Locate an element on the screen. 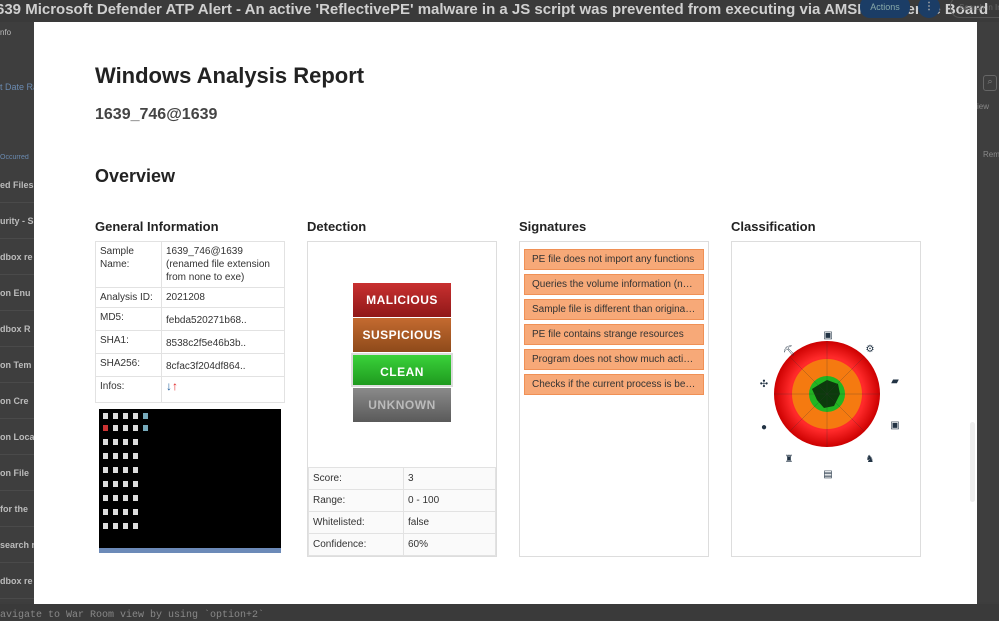 This screenshot has width=999, height=621. table-row: SHA256: 8cfac3f204df864.. is located at coordinates (190, 365).